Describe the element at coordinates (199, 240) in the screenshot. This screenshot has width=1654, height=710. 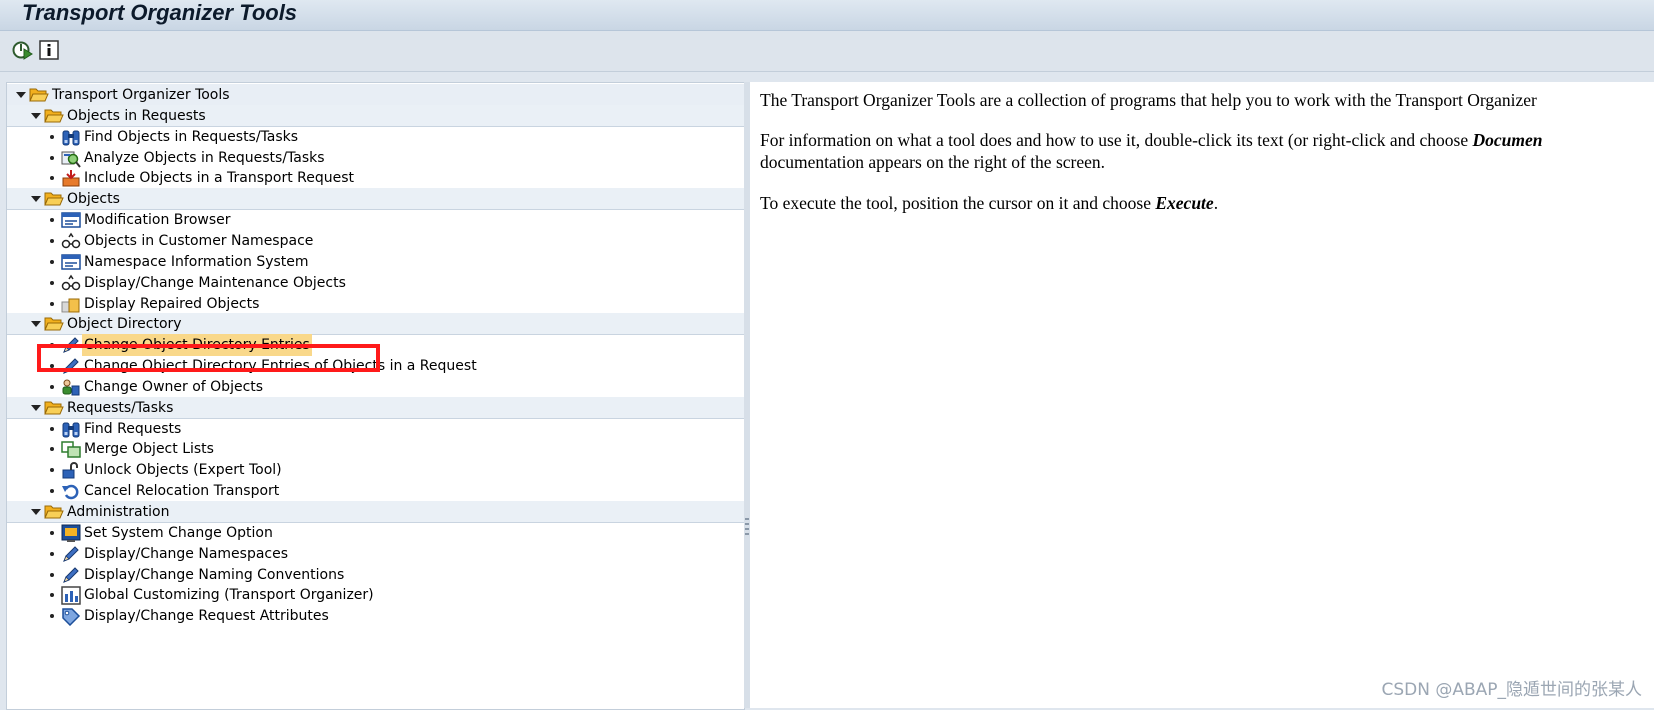
I see `tree-item-label: Objects in Customer Namespace` at that location.